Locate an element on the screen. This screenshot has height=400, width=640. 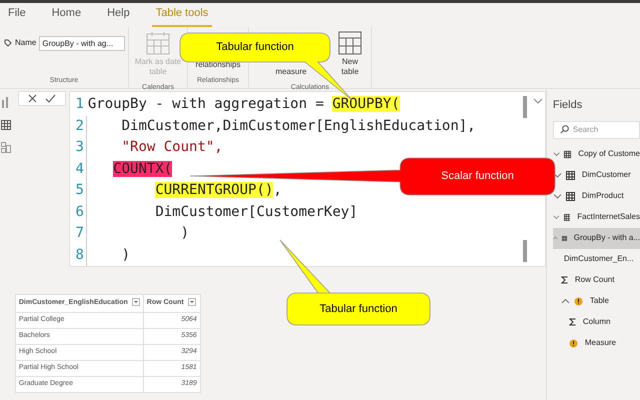
code-line: COUNTX( is located at coordinates (129, 169).